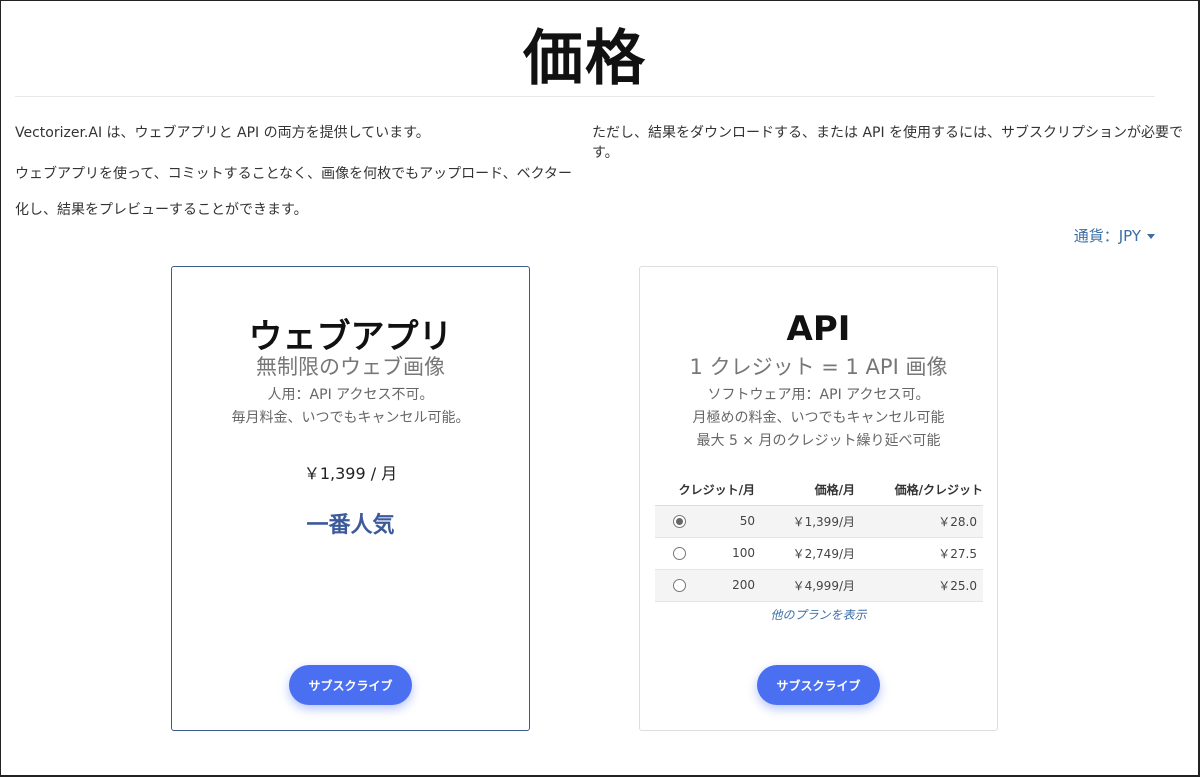 The height and width of the screenshot is (777, 1200). What do you see at coordinates (585, 96) in the screenshot?
I see `divider` at bounding box center [585, 96].